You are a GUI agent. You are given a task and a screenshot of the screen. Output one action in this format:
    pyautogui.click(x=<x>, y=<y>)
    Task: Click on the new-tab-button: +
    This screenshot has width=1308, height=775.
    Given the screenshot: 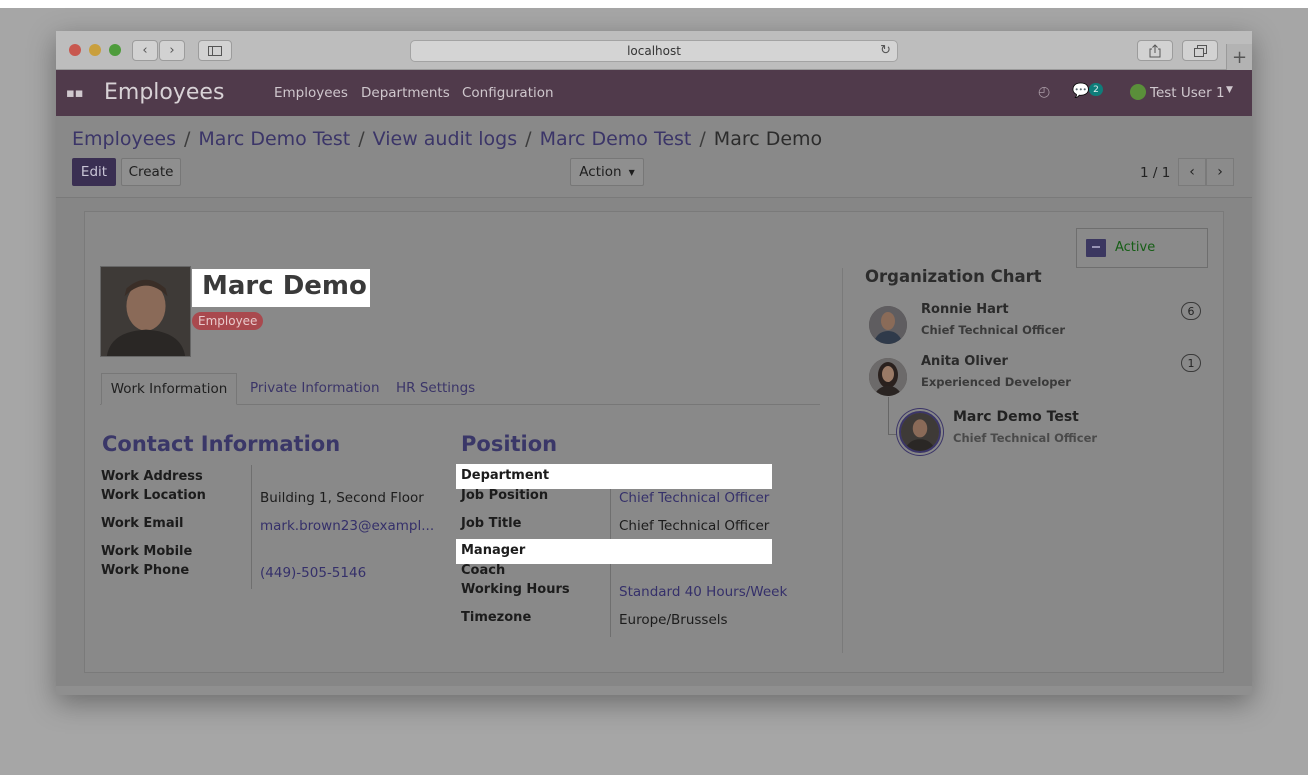 What is the action you would take?
    pyautogui.click(x=1239, y=57)
    